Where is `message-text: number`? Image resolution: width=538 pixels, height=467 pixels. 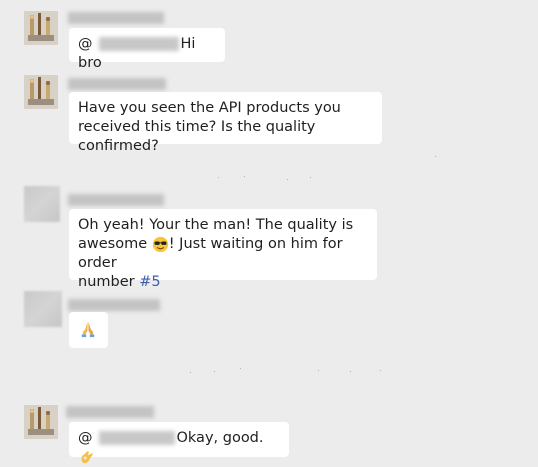
message-text: number is located at coordinates (106, 282).